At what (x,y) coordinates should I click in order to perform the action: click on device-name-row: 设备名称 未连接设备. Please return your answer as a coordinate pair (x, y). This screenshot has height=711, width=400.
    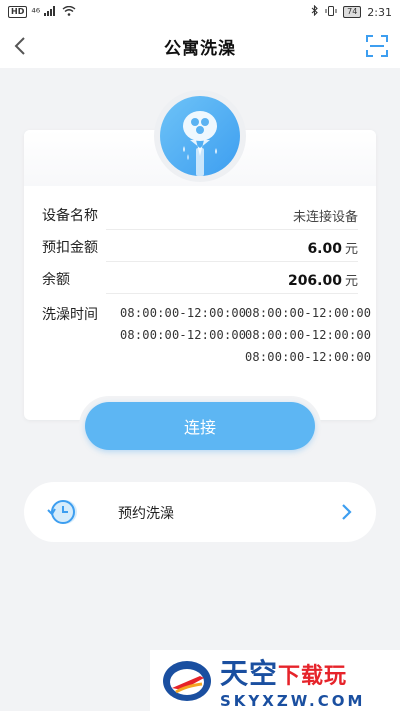
    Looking at the image, I should click on (200, 215).